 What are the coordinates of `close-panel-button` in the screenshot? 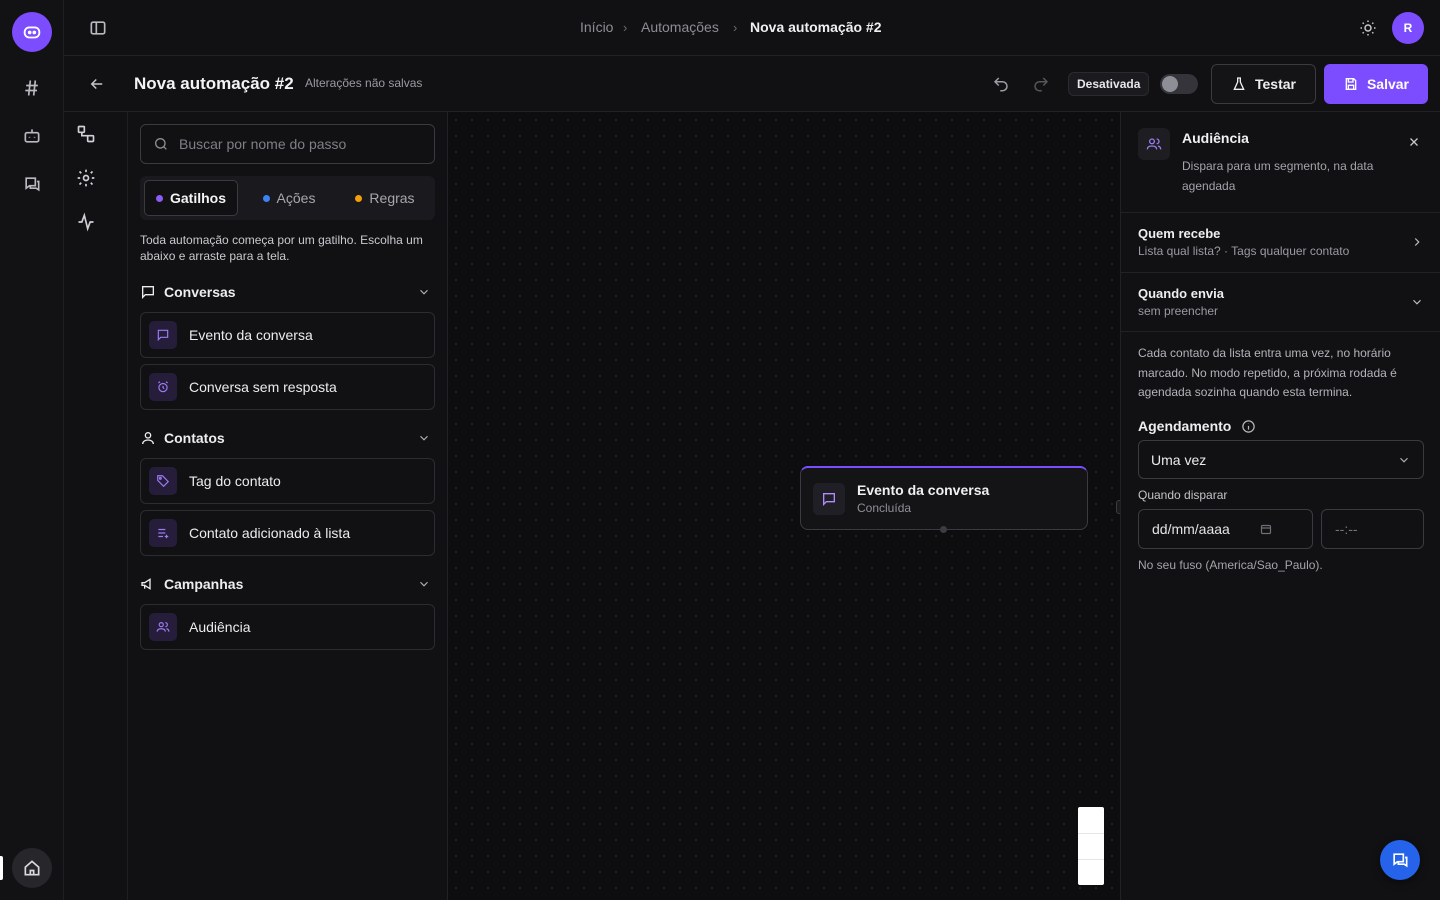 It's located at (1414, 142).